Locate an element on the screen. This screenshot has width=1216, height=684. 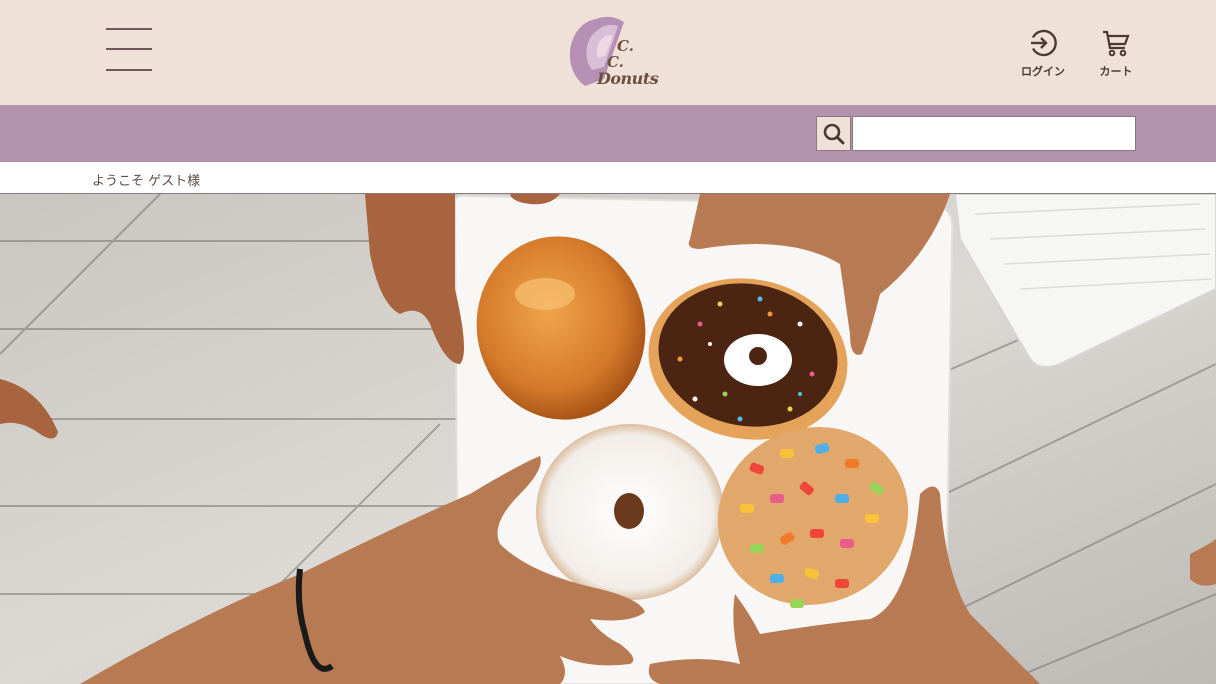
logo-text-line1: C. is located at coordinates (625, 46).